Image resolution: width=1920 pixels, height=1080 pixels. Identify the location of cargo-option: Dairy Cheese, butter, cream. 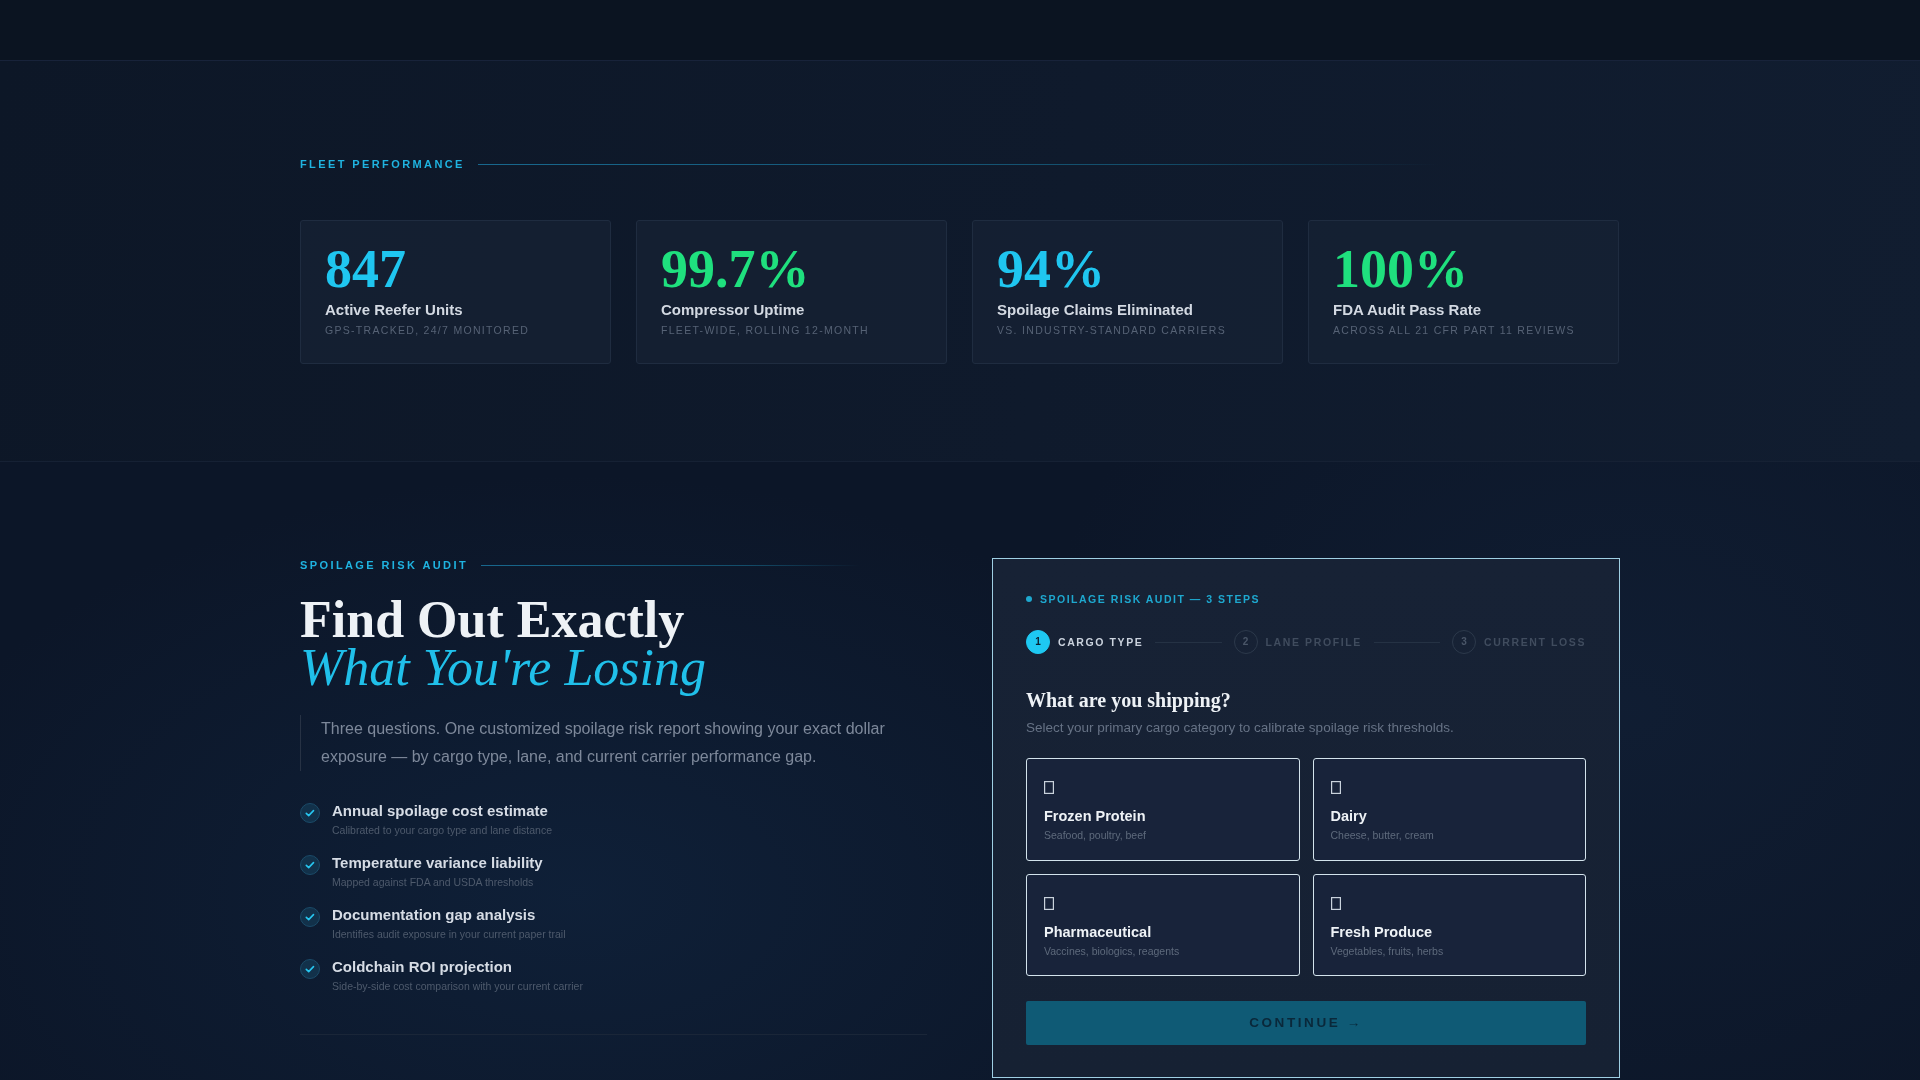
(1449, 809).